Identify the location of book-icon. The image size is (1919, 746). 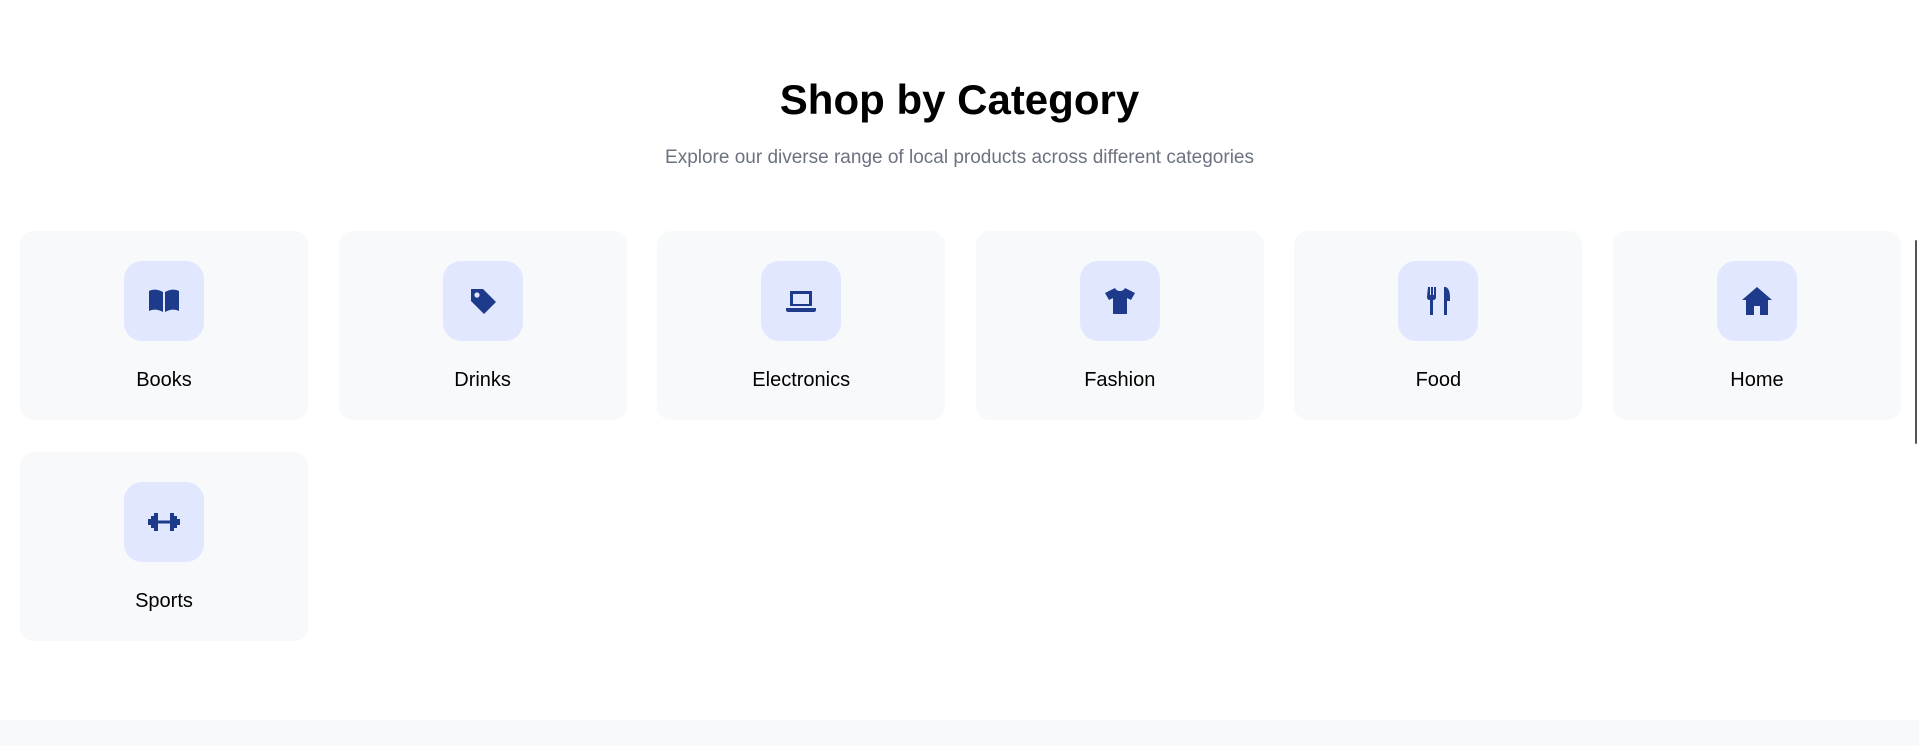
(164, 301).